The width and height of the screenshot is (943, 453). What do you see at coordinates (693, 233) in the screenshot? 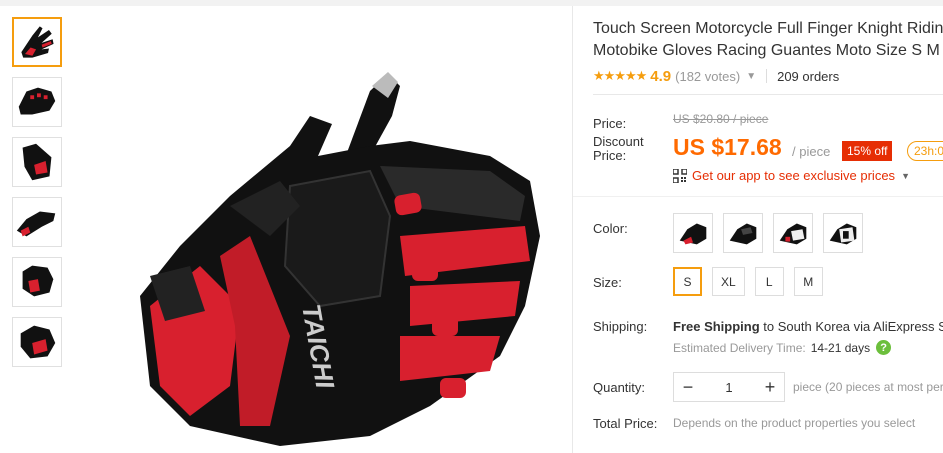
I see `color-option-red-black` at bounding box center [693, 233].